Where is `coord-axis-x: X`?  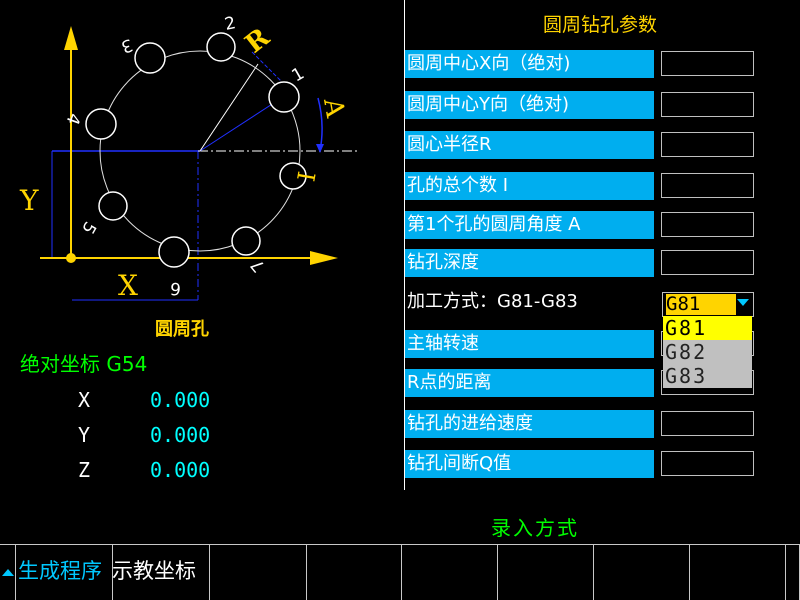 coord-axis-x: X is located at coordinates (84, 400).